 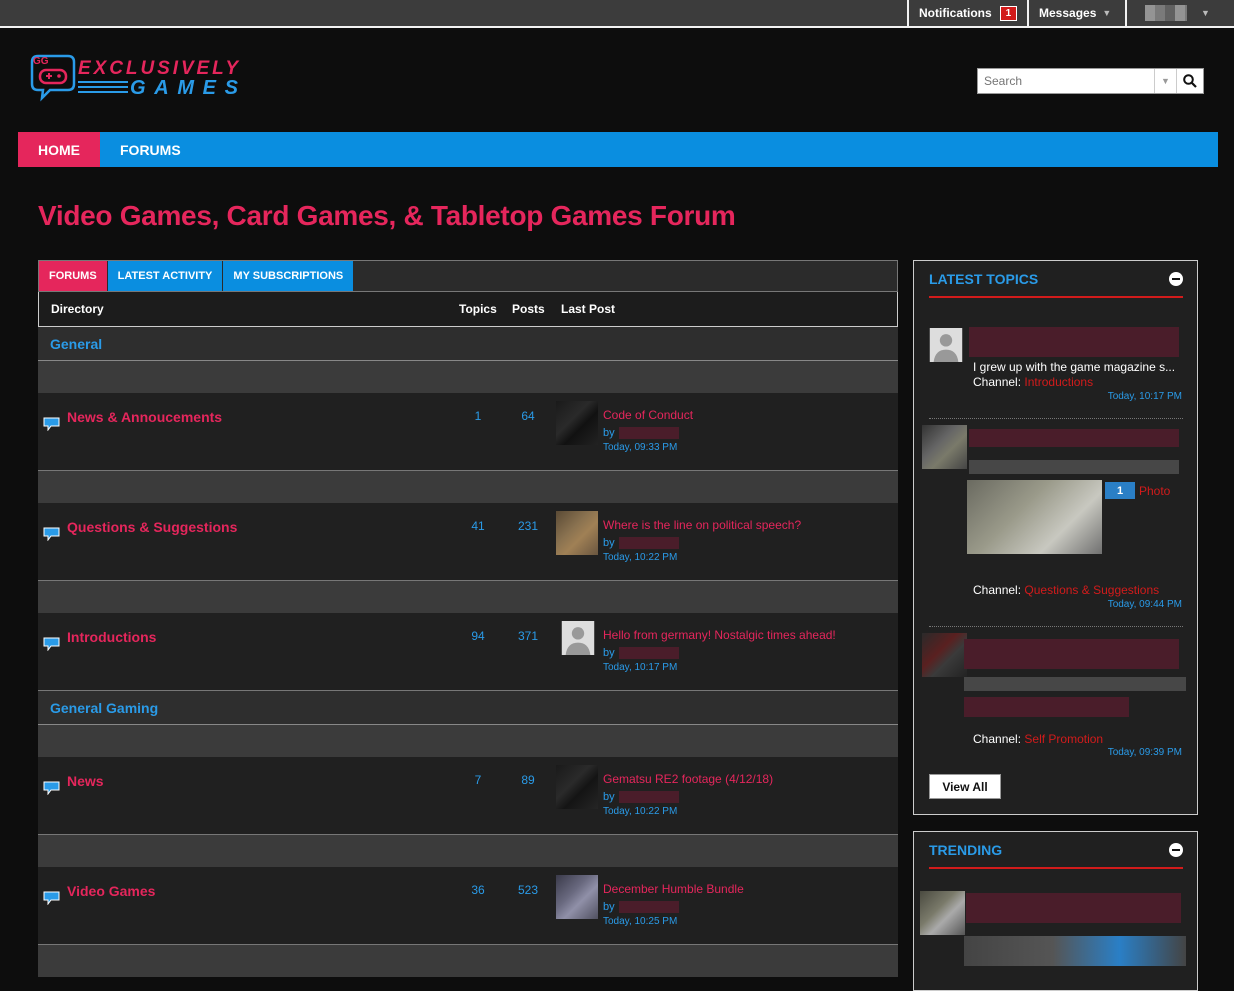 I want to click on topic-time: Today, 10:17 PM, so click(x=1144, y=396).